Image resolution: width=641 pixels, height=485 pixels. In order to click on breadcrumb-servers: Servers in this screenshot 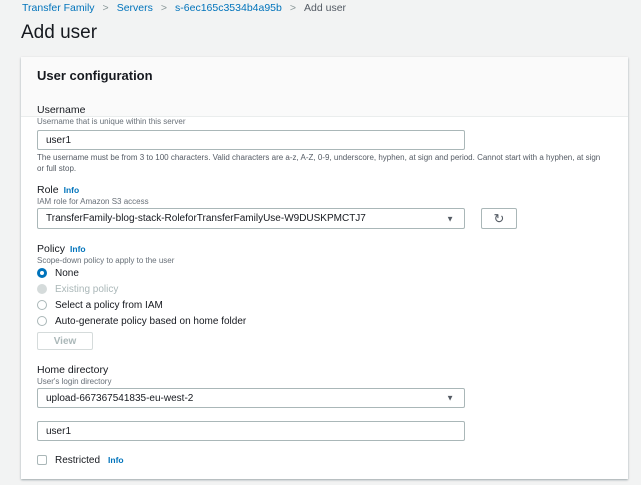, I will do `click(135, 8)`.